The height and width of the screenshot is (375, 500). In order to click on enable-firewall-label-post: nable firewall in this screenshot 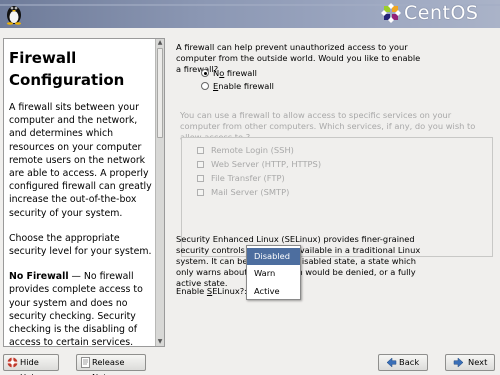, I will do `click(246, 86)`.